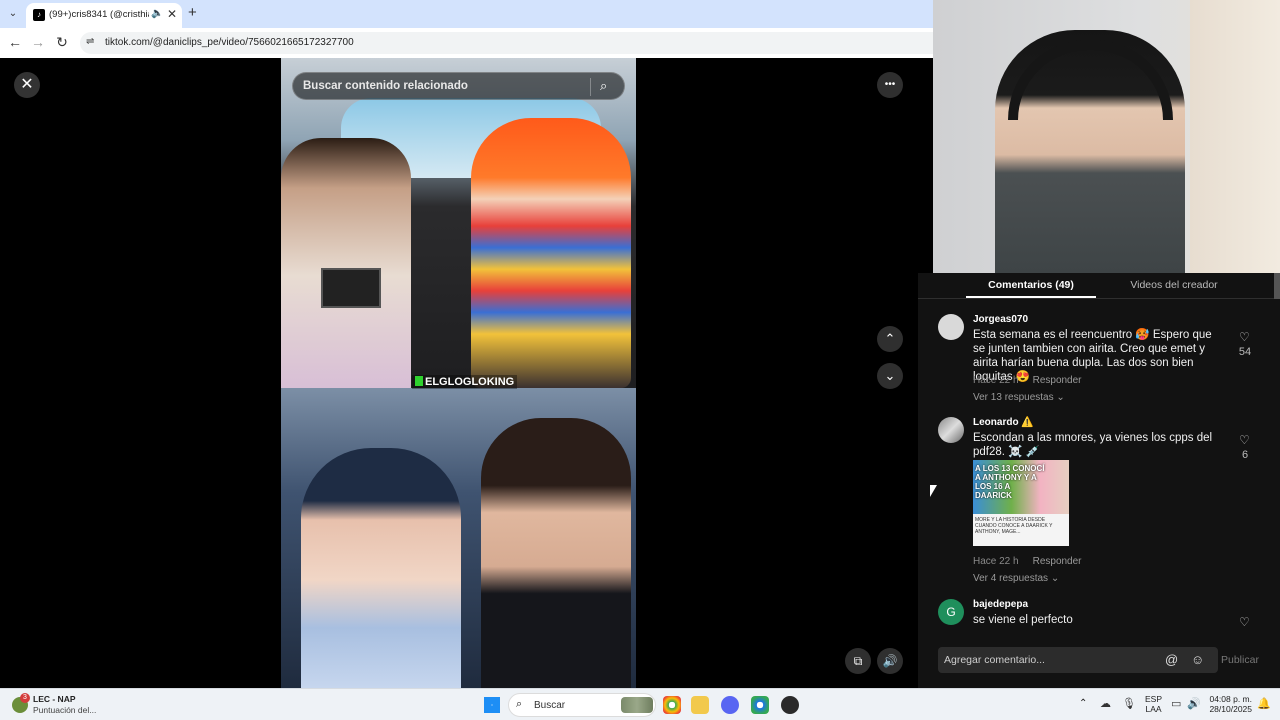 This screenshot has width=1280, height=720. Describe the element at coordinates (1129, 703) in the screenshot. I see `microphone-icon: 🎙` at that location.